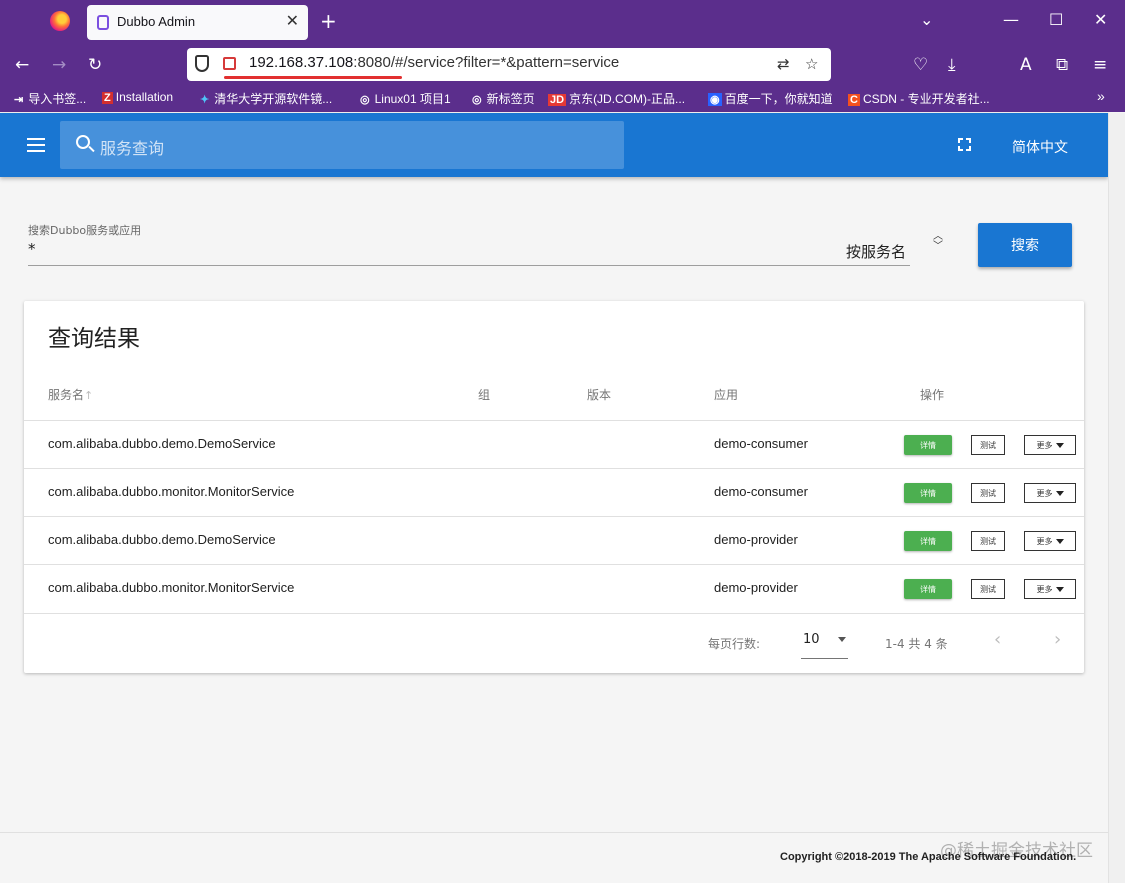 The width and height of the screenshot is (1125, 883). I want to click on bookmark-star-icon: ☆, so click(811, 64).